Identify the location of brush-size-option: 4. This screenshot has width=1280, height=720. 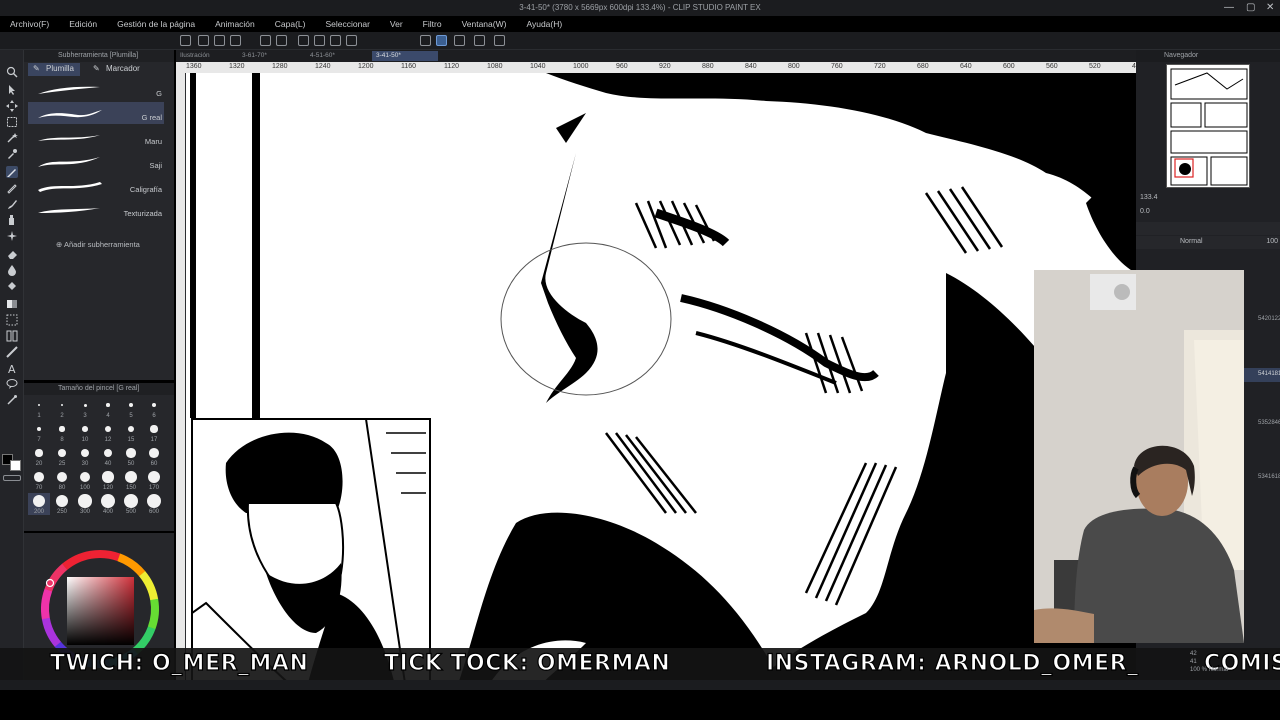
(108, 408).